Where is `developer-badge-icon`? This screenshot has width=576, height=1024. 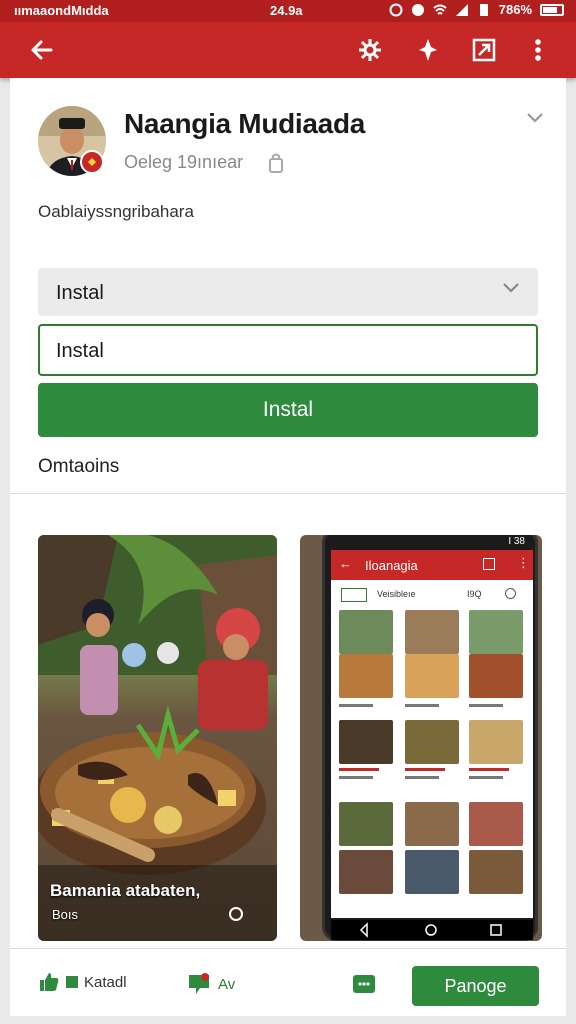
developer-badge-icon is located at coordinates (92, 162).